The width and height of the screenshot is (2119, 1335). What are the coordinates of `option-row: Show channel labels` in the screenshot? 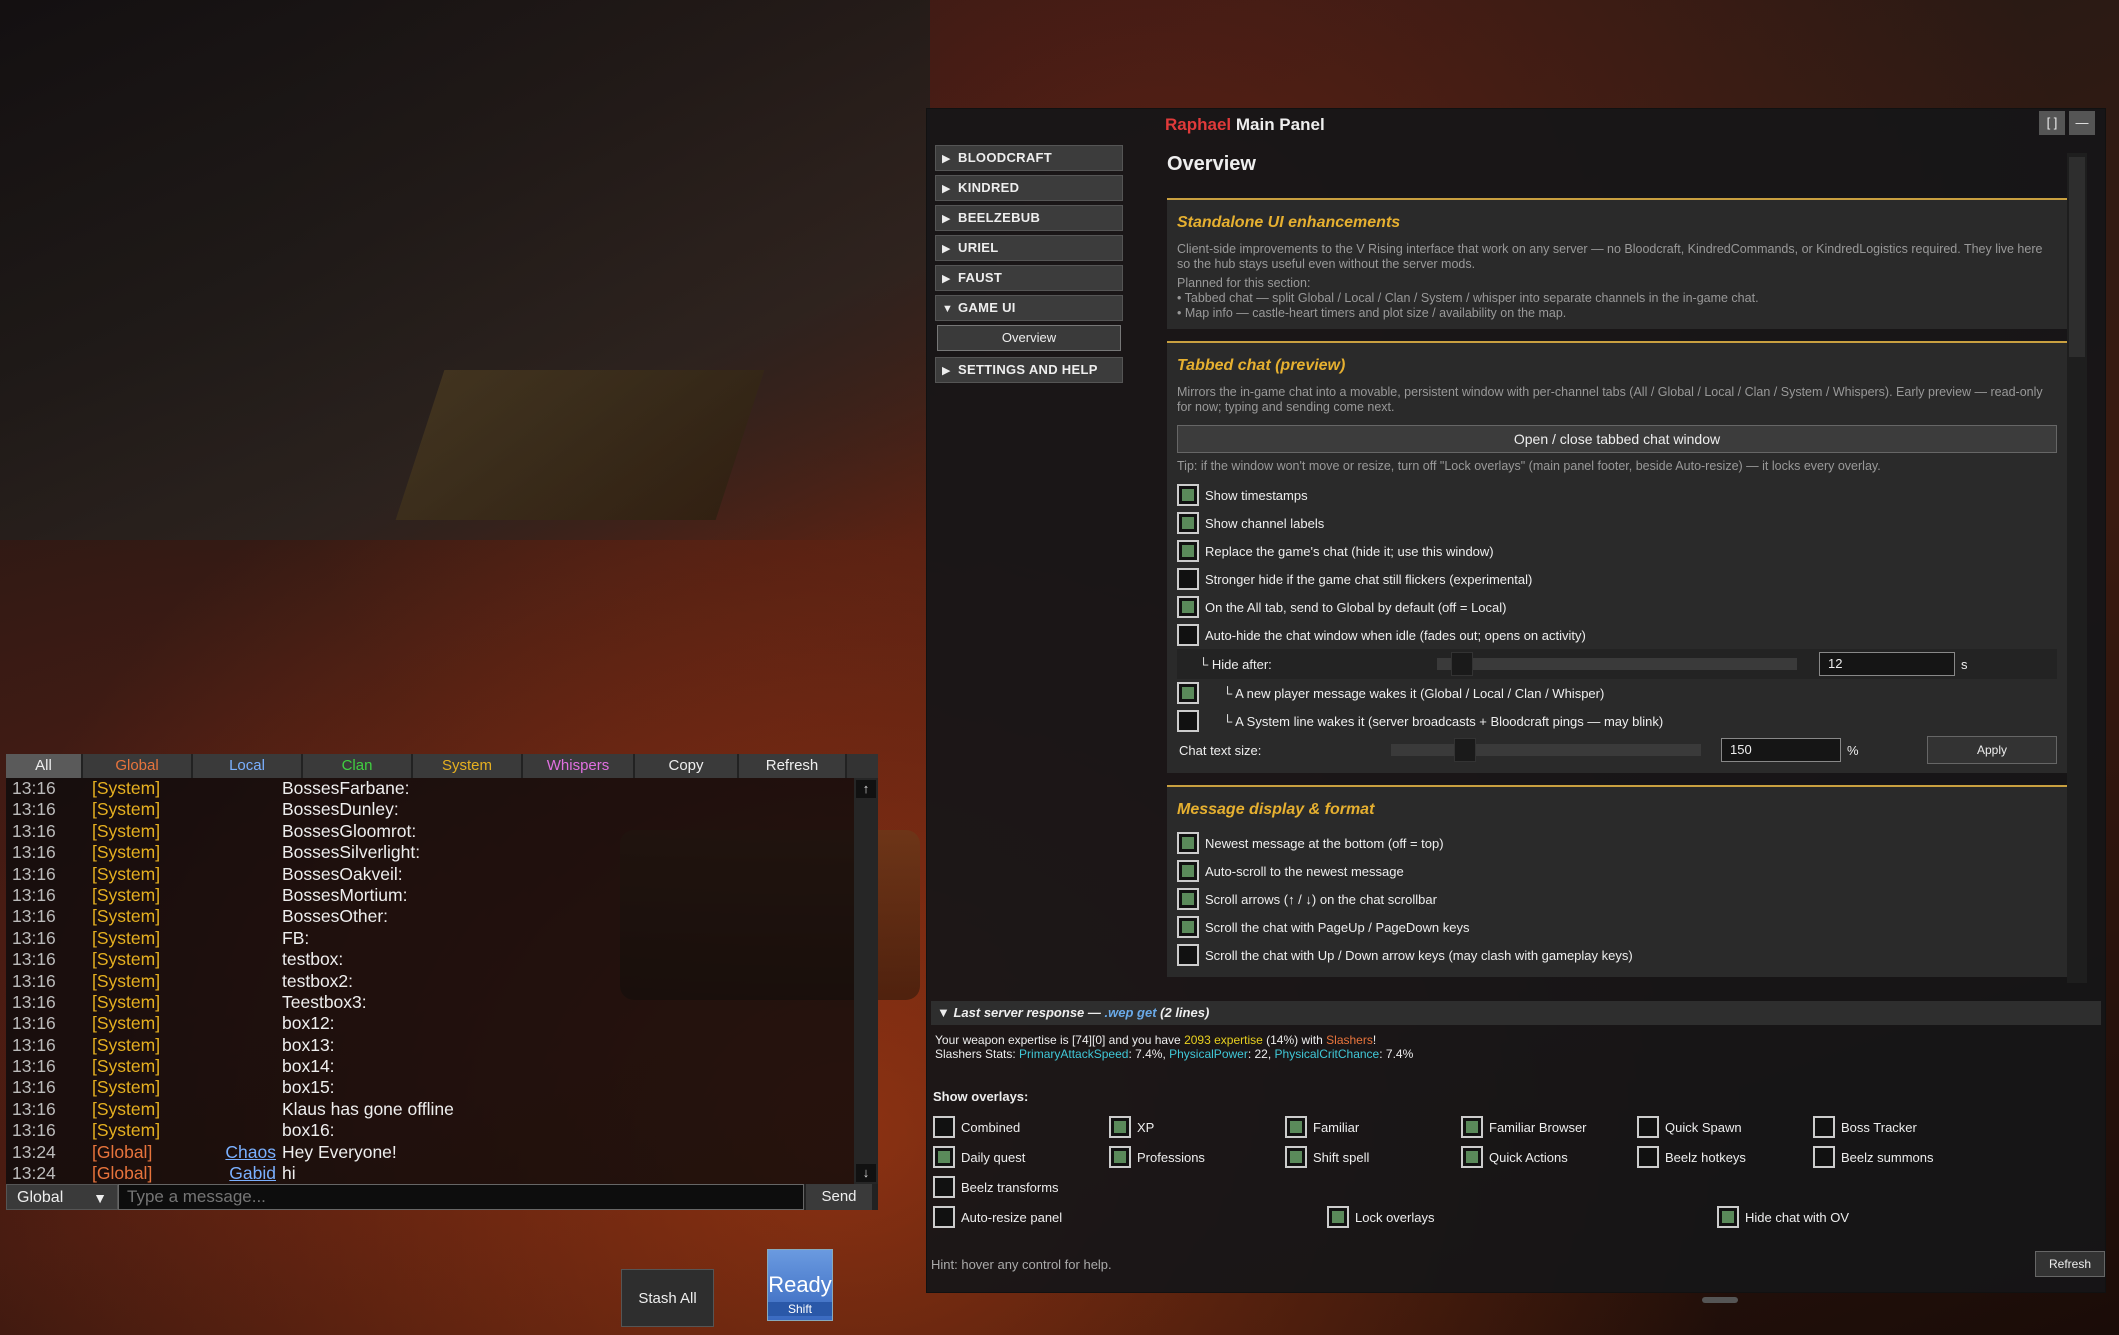 It's located at (1617, 523).